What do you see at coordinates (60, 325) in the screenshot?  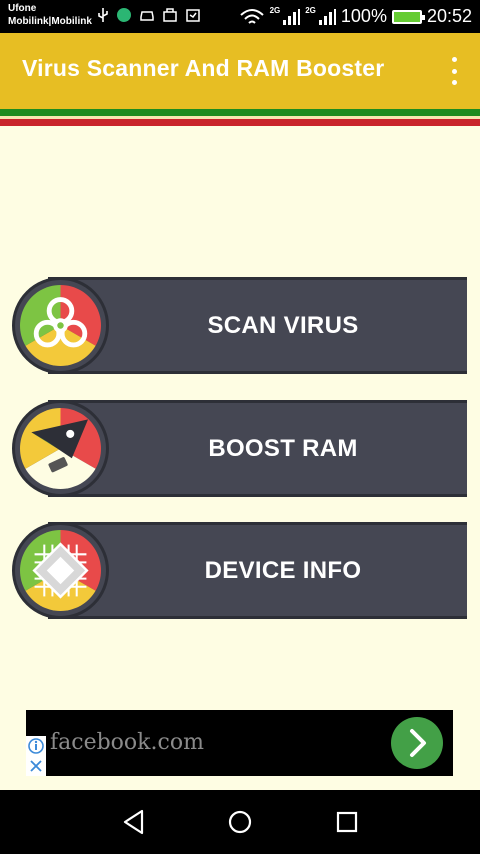 I see `biohazard-icon` at bounding box center [60, 325].